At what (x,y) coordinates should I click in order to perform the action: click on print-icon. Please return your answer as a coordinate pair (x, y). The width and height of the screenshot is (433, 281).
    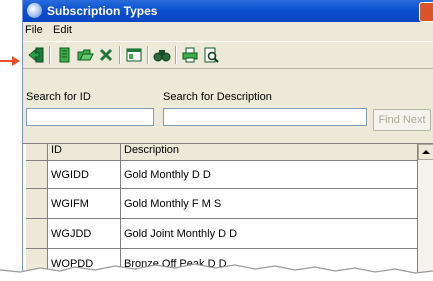
    Looking at the image, I should click on (190, 55).